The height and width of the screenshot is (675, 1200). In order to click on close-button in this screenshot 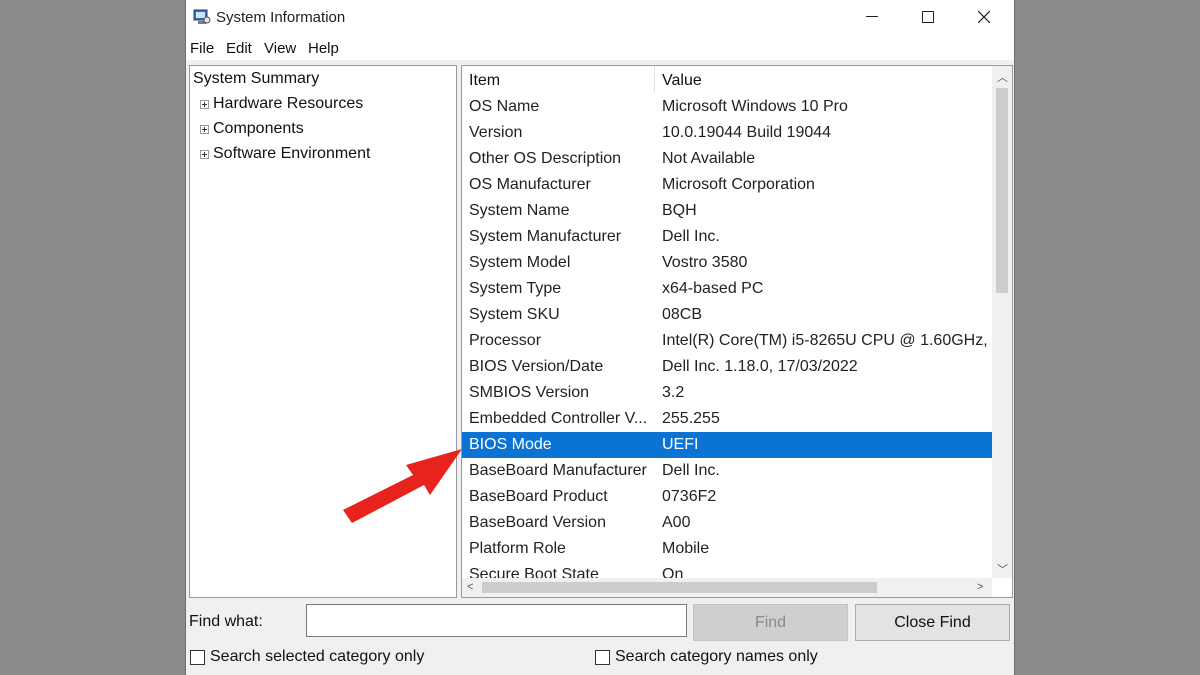, I will do `click(984, 17)`.